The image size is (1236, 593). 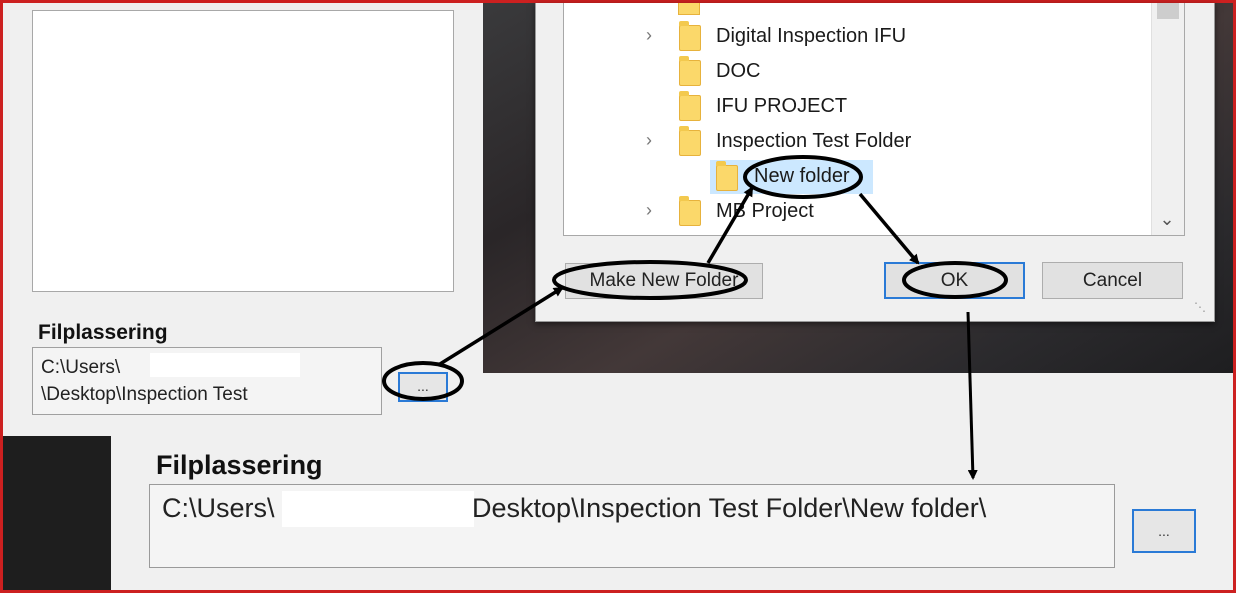 What do you see at coordinates (1201, 307) in the screenshot?
I see `resize-grip-icon: ⋱` at bounding box center [1201, 307].